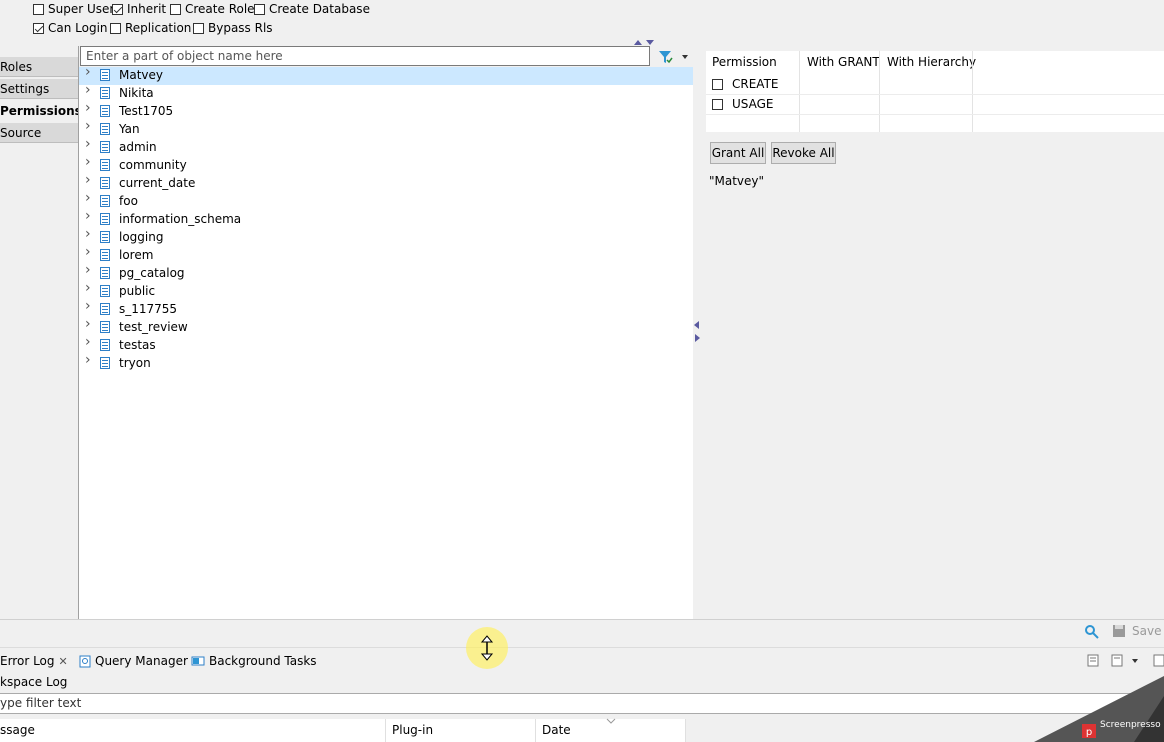  What do you see at coordinates (198, 661) in the screenshot?
I see `background-tasks-icon` at bounding box center [198, 661].